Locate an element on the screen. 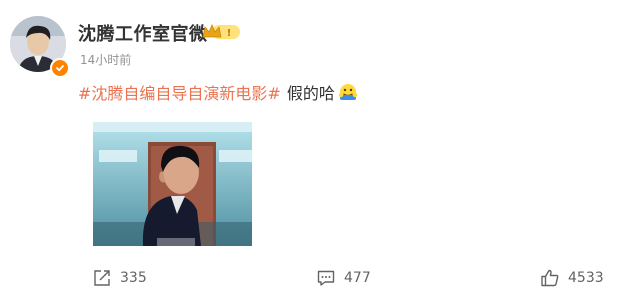 This screenshot has width=640, height=302. post-body: 假的哈 is located at coordinates (310, 93).